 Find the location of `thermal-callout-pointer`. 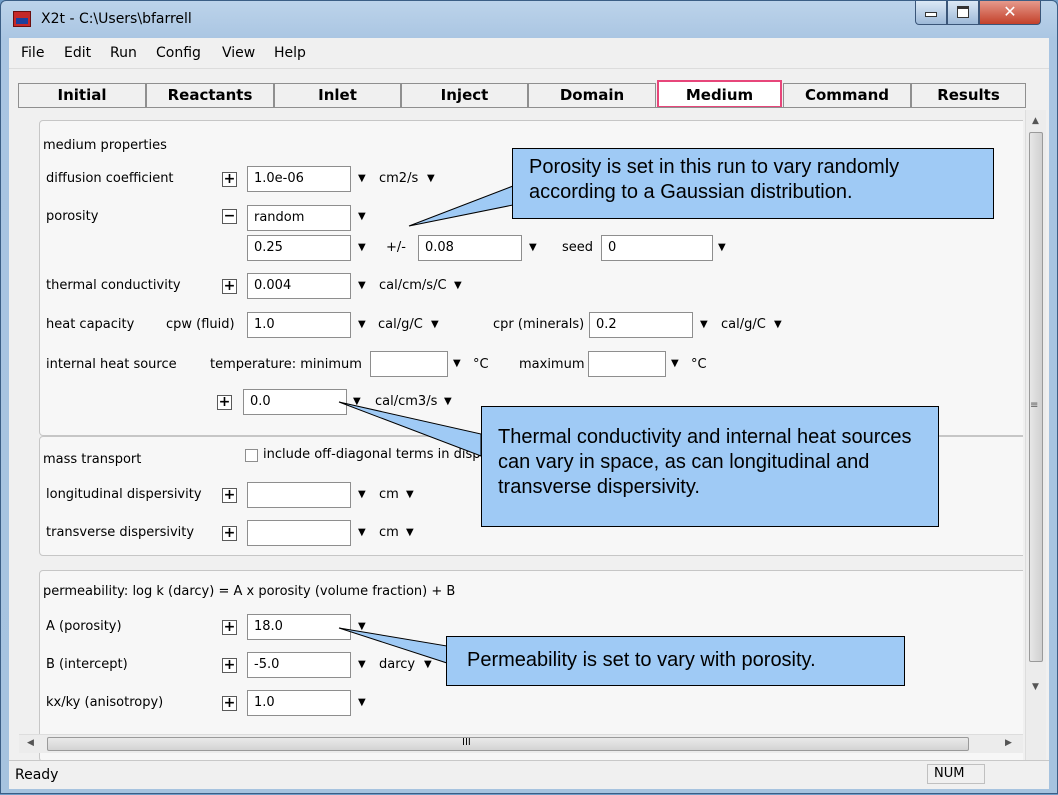

thermal-callout-pointer is located at coordinates (410, 429).